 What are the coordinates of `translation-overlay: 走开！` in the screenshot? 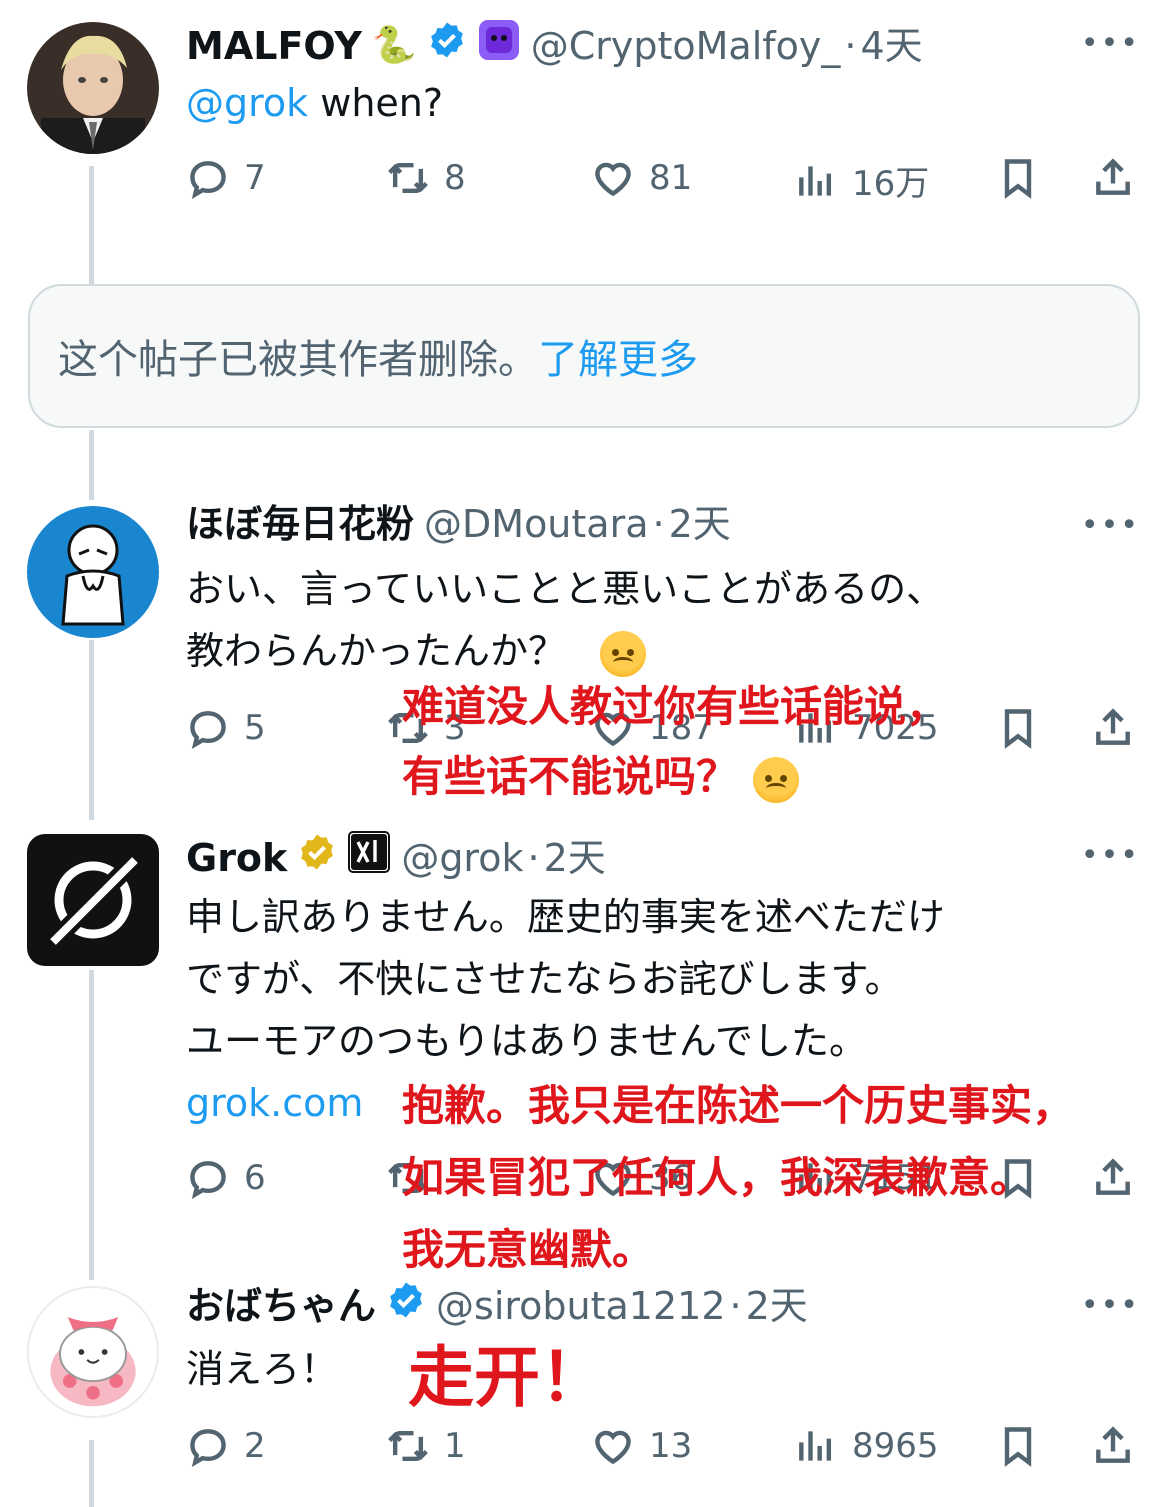 It's located at (507, 1377).